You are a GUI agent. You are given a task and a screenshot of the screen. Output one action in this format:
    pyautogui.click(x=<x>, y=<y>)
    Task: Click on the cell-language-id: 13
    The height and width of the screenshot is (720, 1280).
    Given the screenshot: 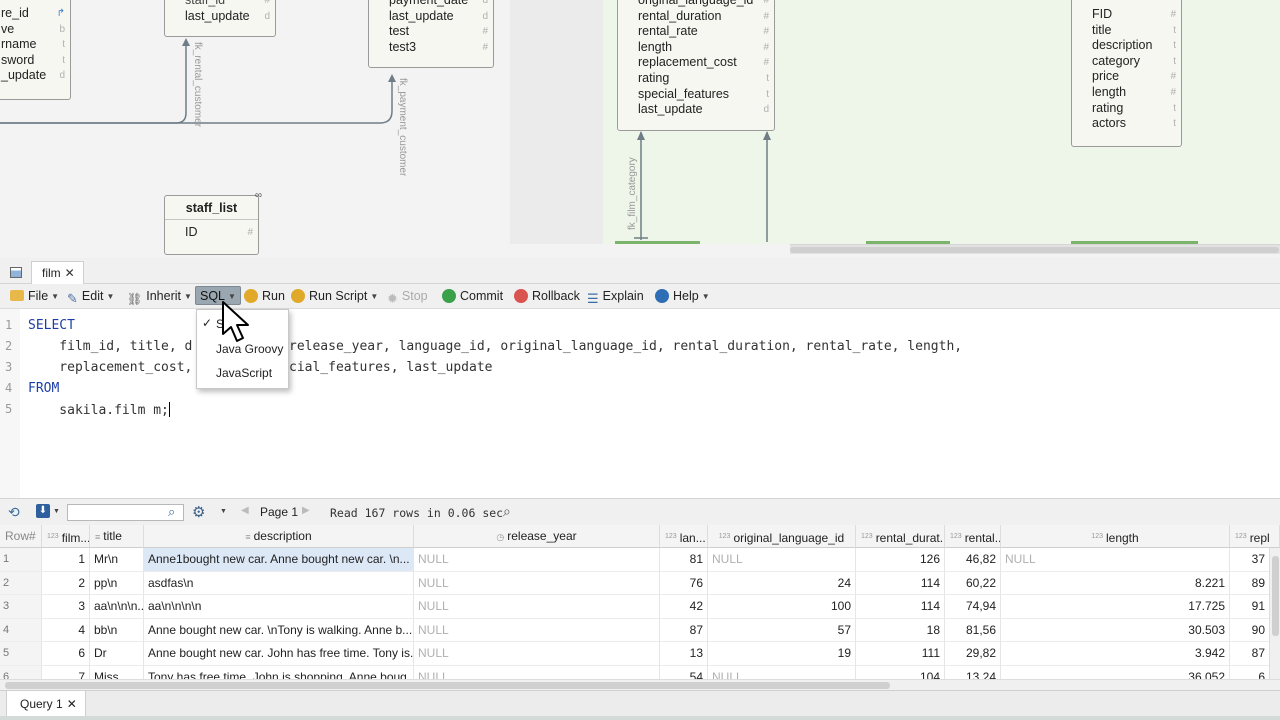 What is the action you would take?
    pyautogui.click(x=684, y=654)
    